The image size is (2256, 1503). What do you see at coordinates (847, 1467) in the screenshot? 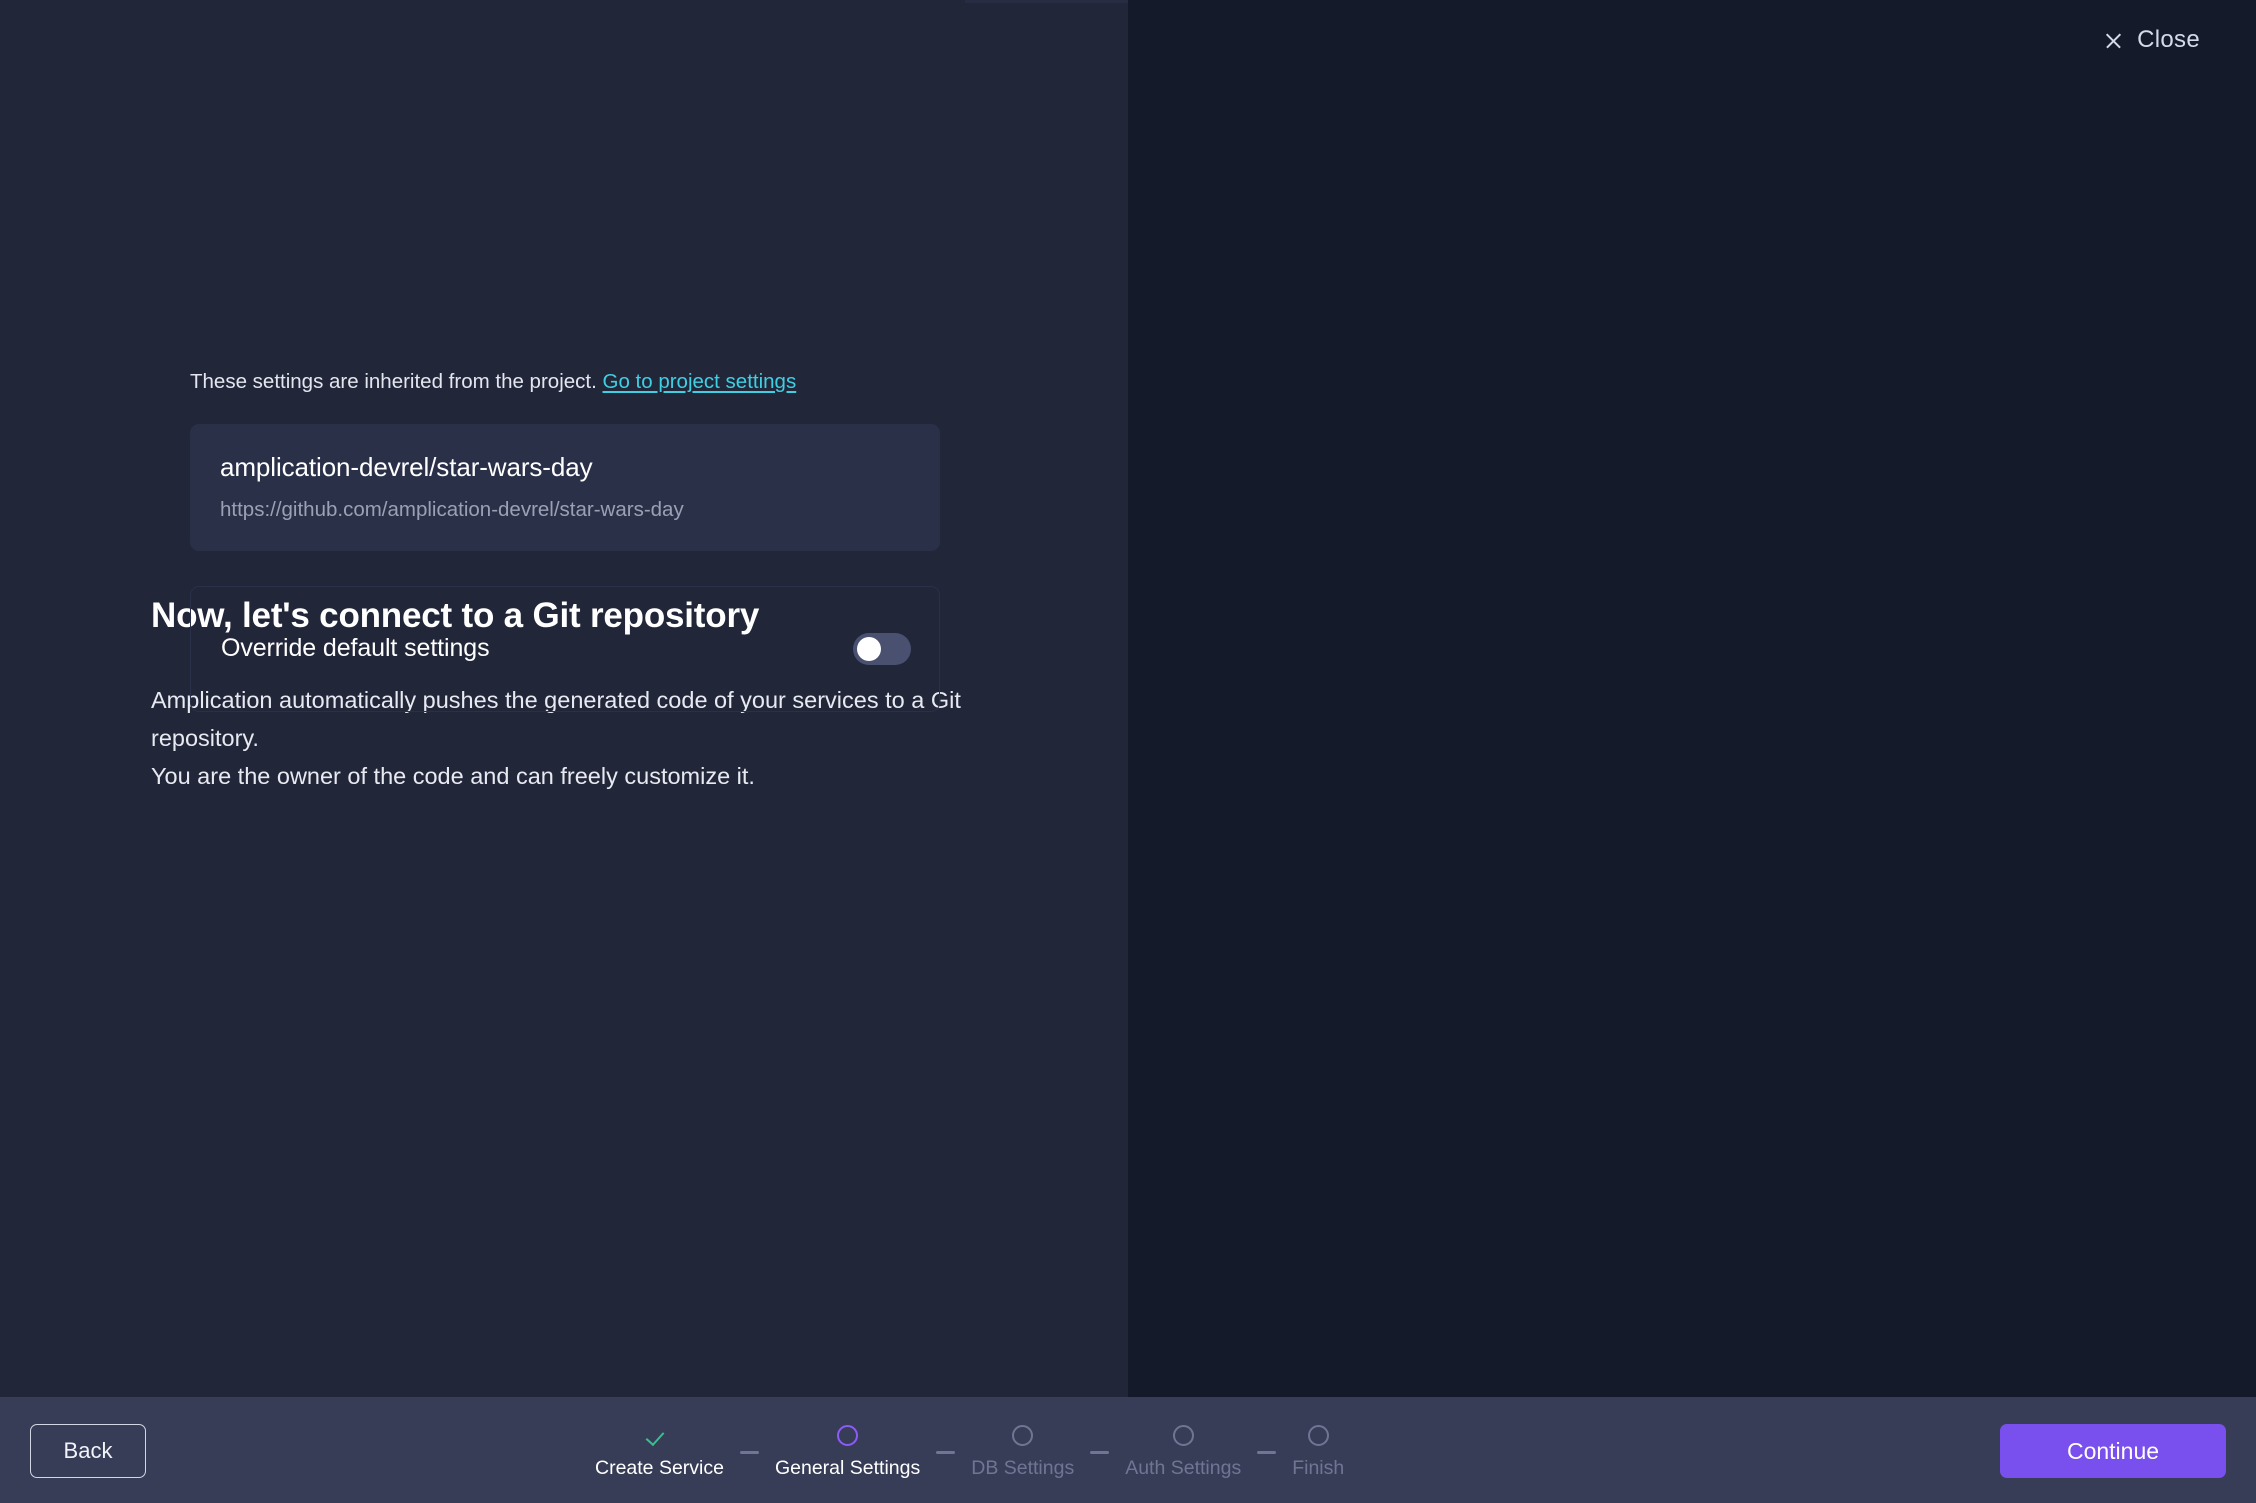
I see `stepper-item-label: General Settings` at bounding box center [847, 1467].